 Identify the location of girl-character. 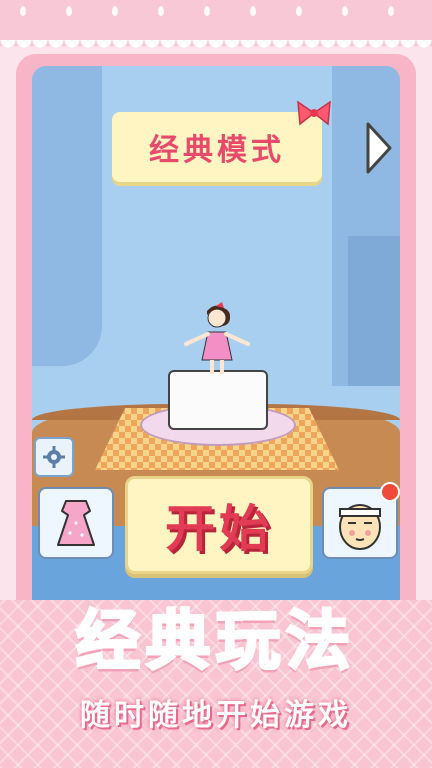
(217, 339).